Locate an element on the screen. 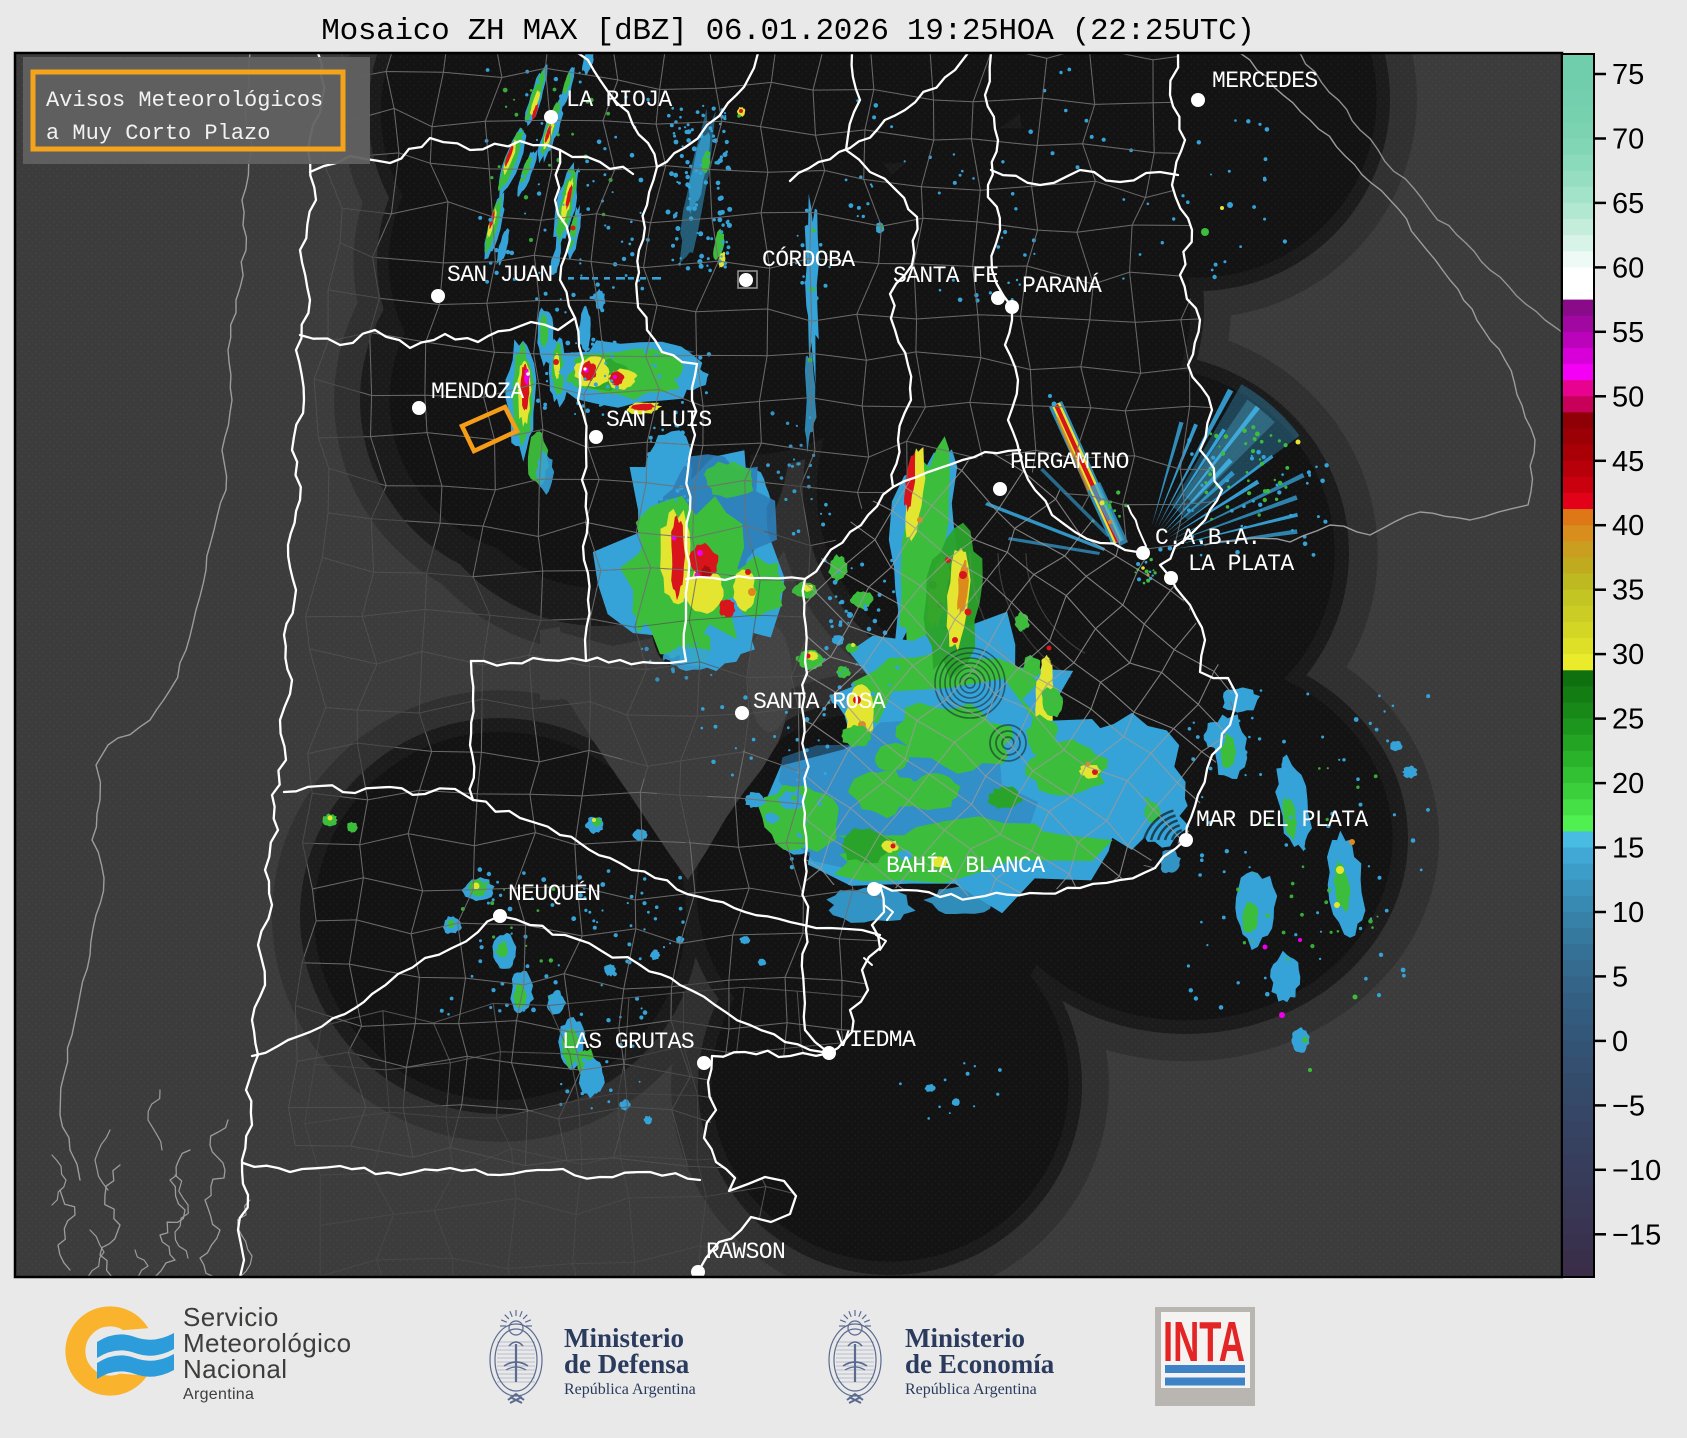 Image resolution: width=1687 pixels, height=1438 pixels. svg-text: −10 is located at coordinates (1636, 1171).